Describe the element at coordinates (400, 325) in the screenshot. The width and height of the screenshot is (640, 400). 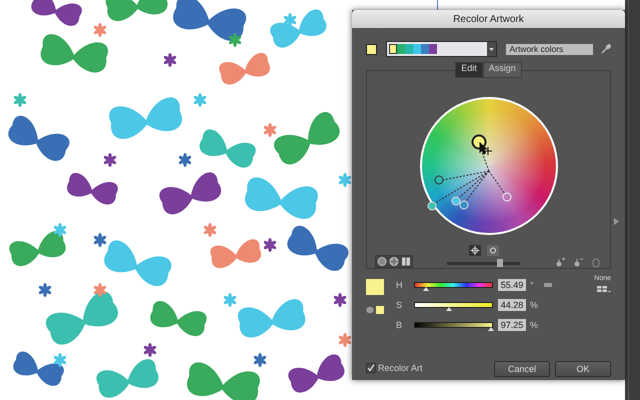
I see `slider-label: B` at that location.